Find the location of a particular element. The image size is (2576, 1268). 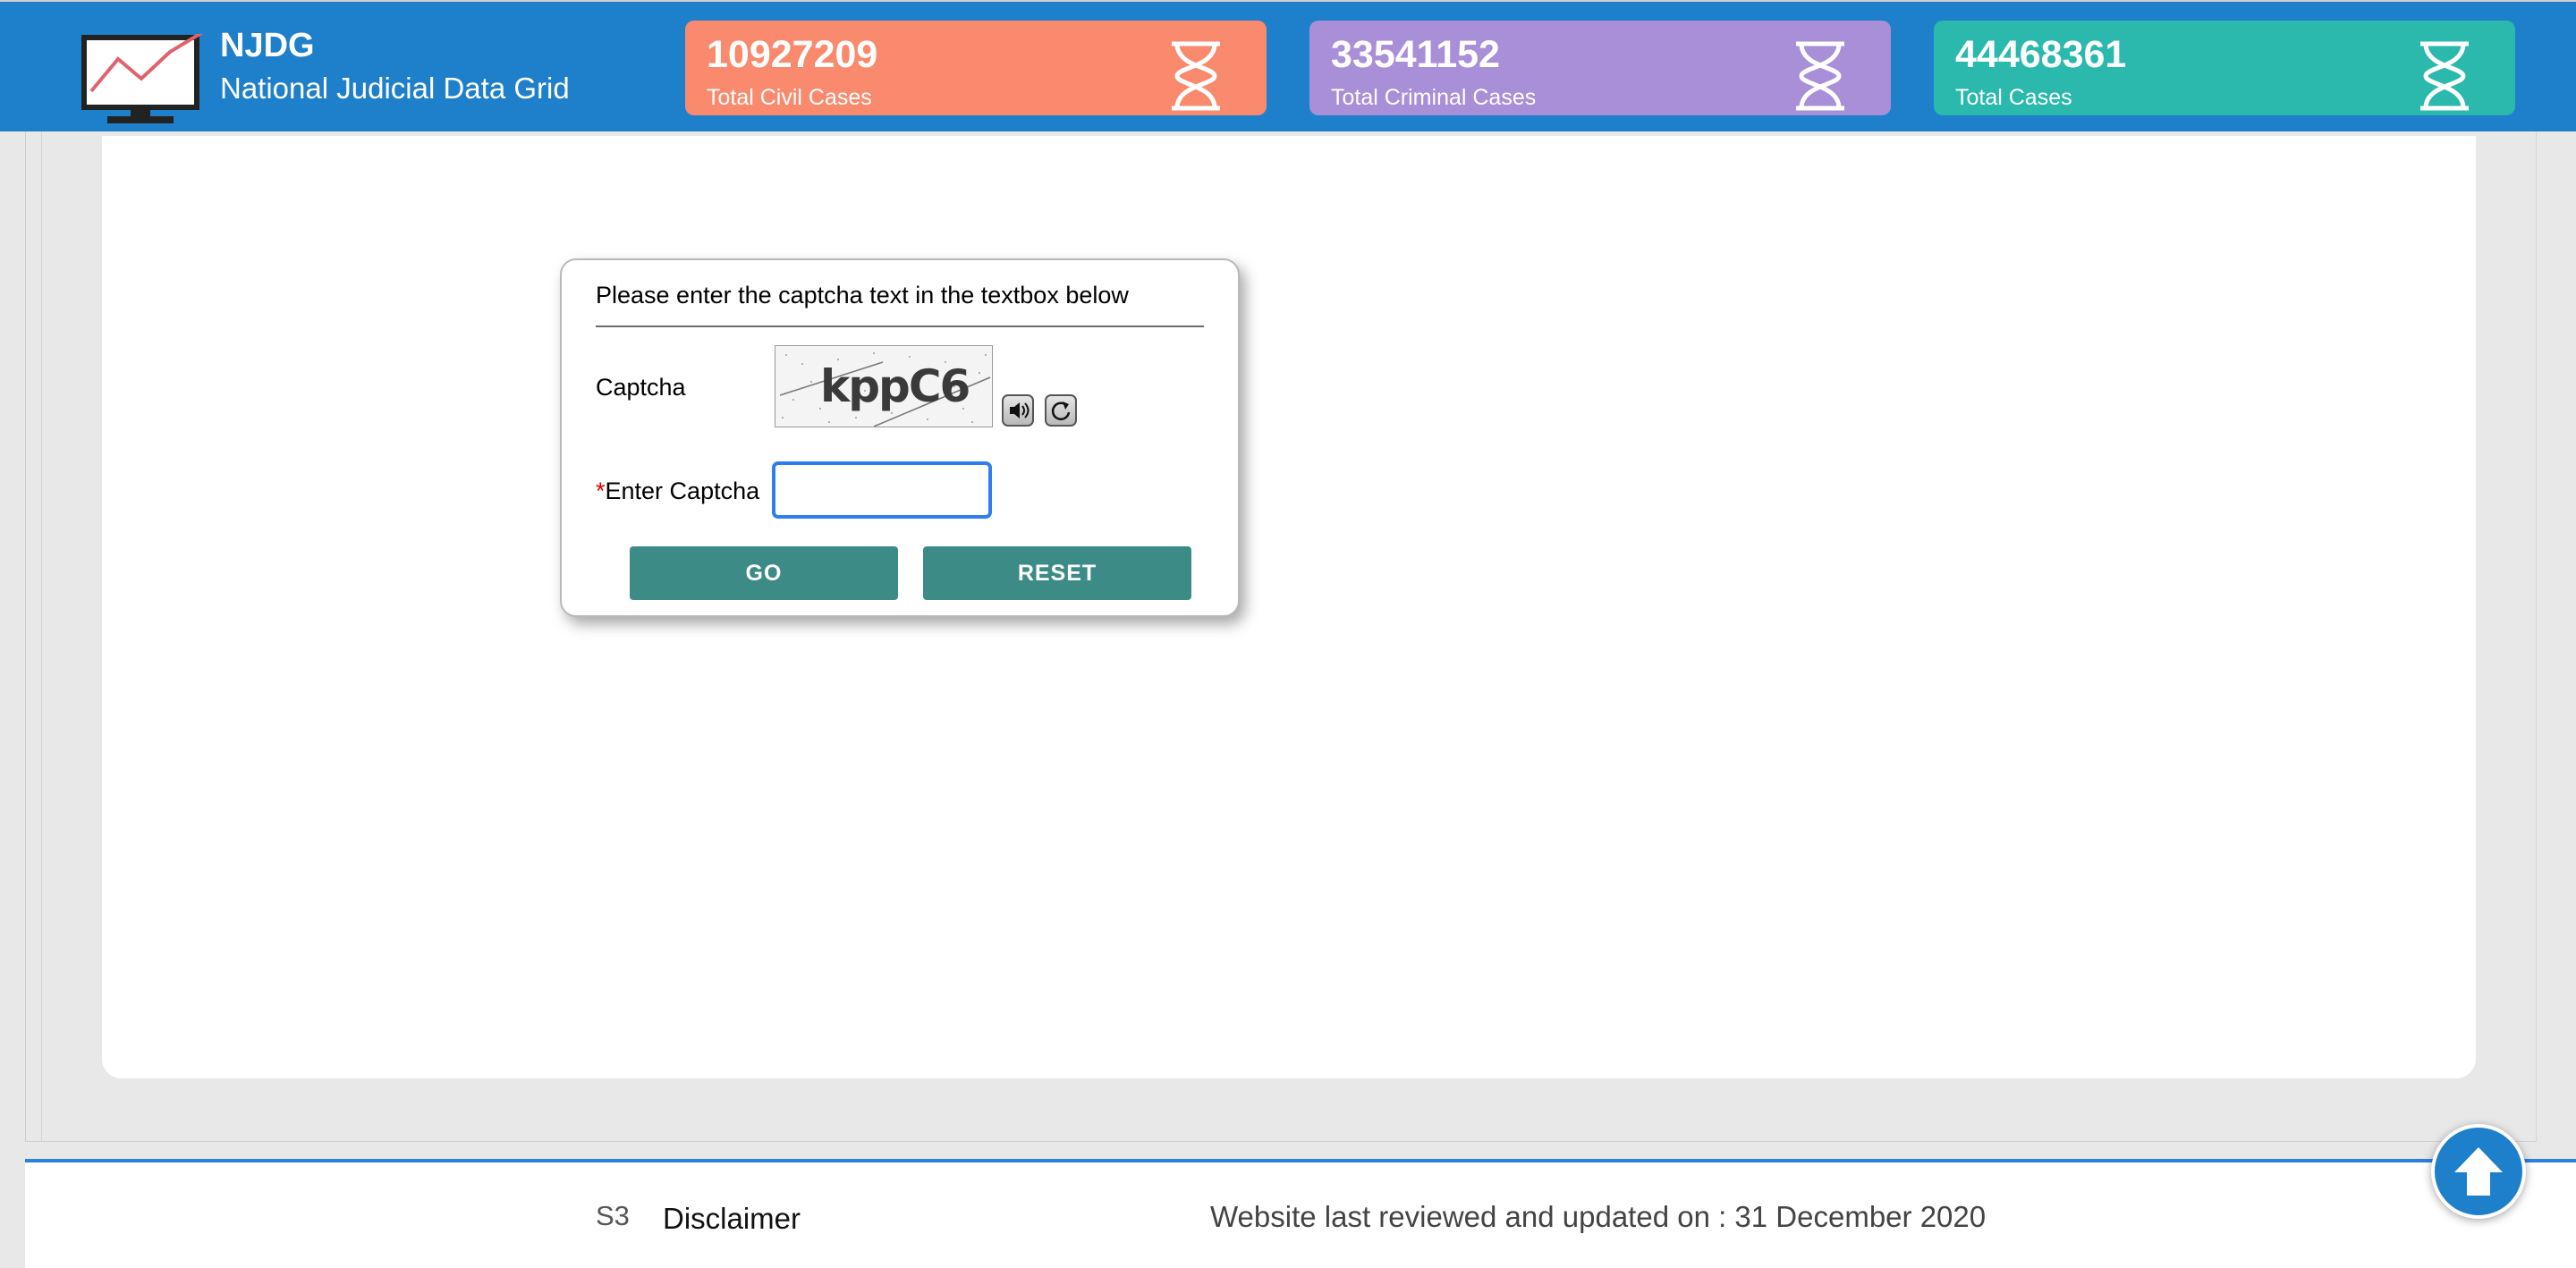

stat-value: 10927209 is located at coordinates (792, 54).